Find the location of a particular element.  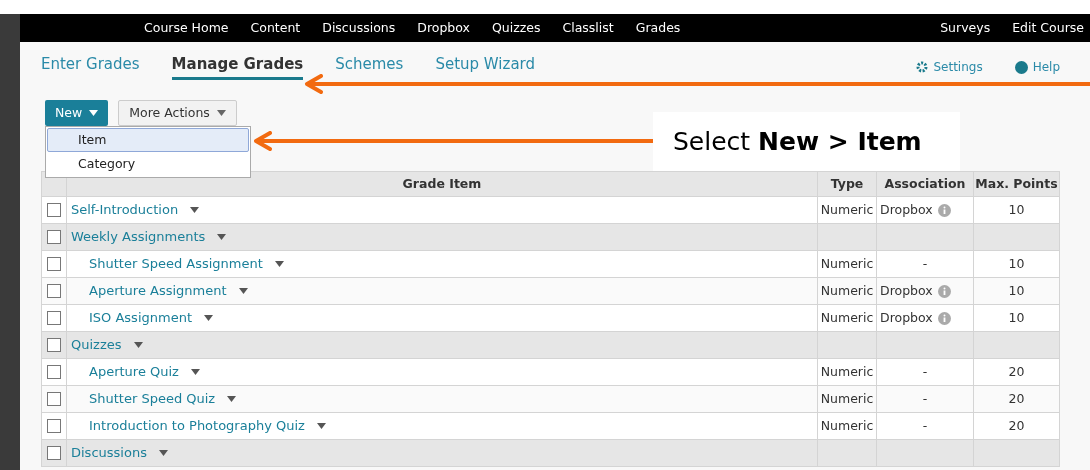

grade-item-link: Quizzes is located at coordinates (96, 345).